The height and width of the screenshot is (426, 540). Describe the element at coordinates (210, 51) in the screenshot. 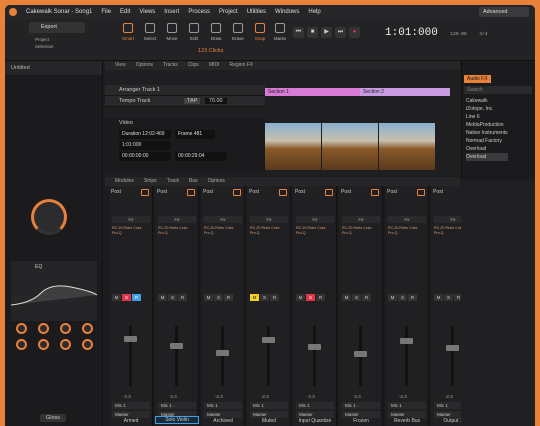

I see `clicks-display: 123 Clicks` at that location.